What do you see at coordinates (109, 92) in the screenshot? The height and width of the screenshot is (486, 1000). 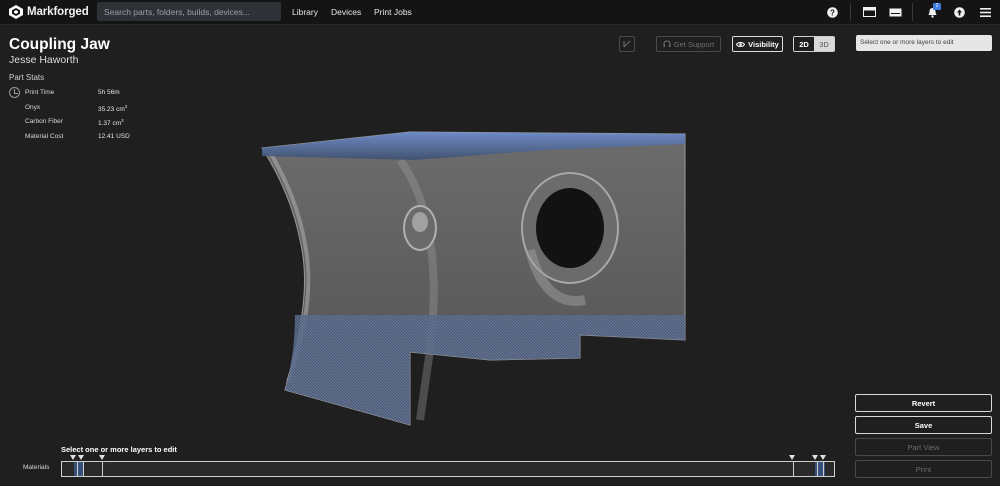 I see `stat-value: 5h 56m` at bounding box center [109, 92].